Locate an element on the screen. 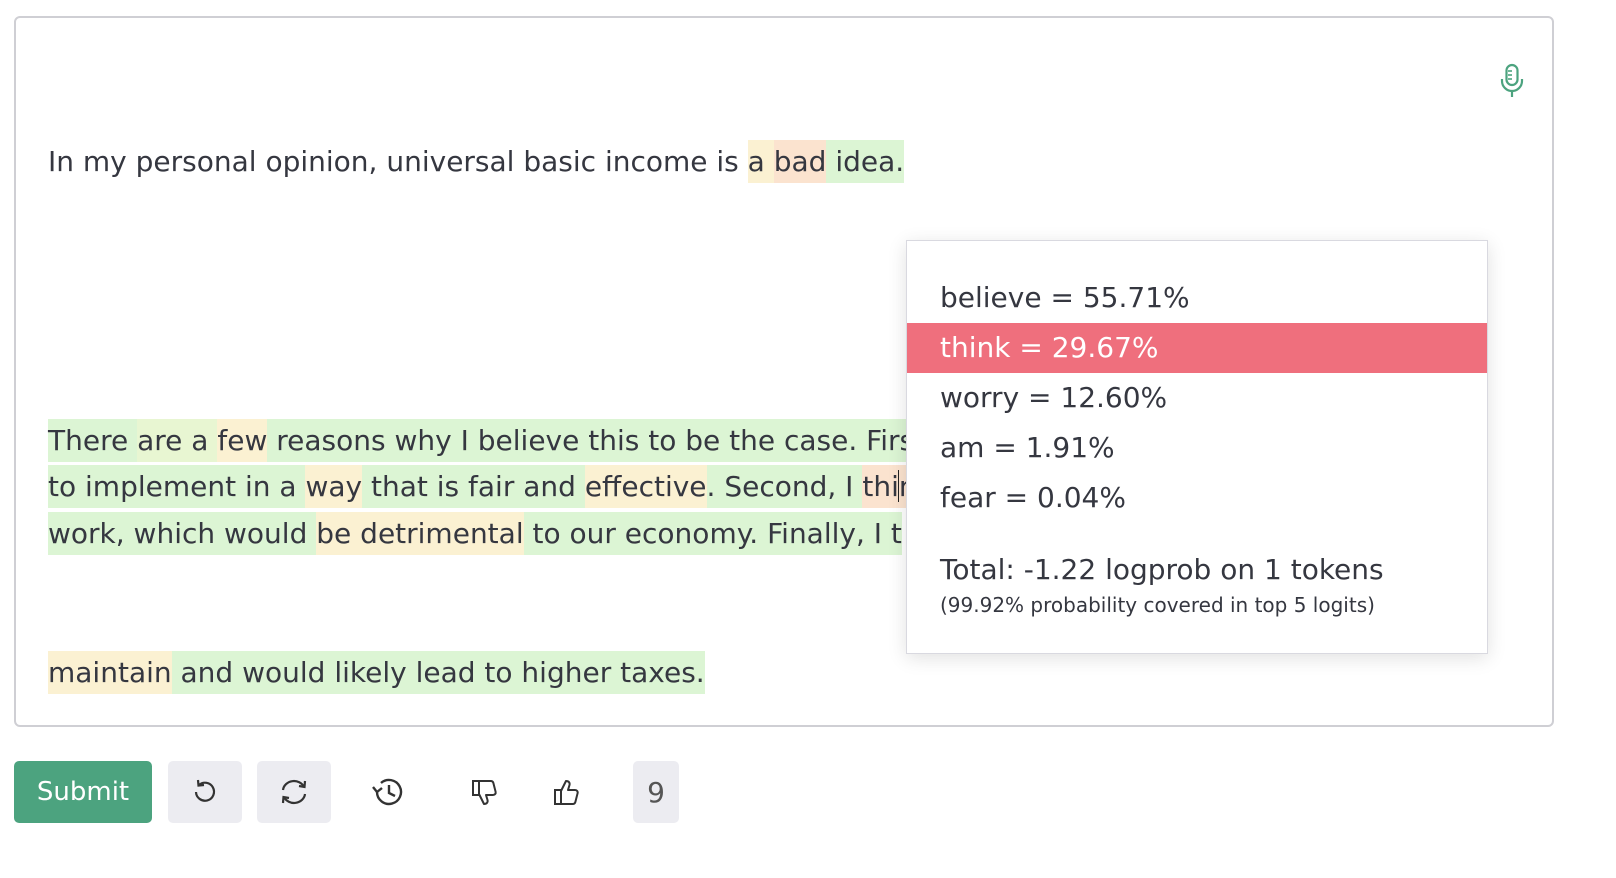 The height and width of the screenshot is (878, 1616). submit-button: Submit is located at coordinates (83, 792).